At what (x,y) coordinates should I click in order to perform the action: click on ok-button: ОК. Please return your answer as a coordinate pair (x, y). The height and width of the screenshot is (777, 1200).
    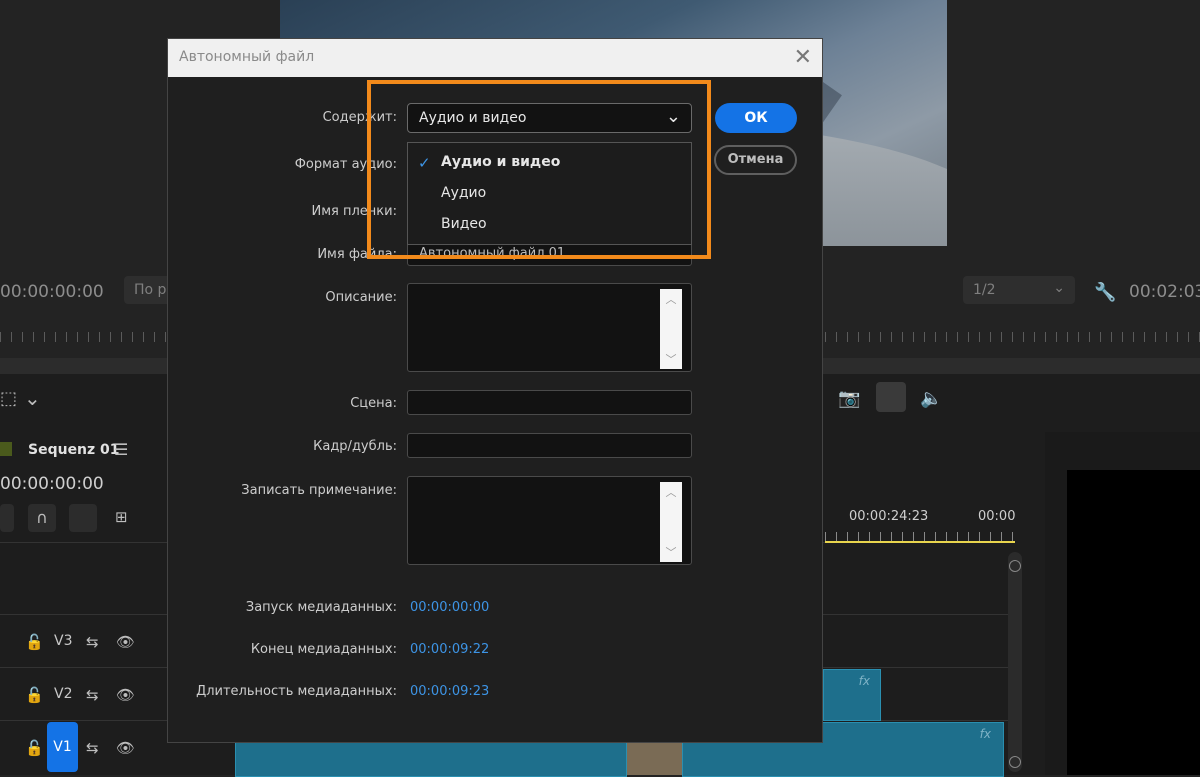
    Looking at the image, I should click on (756, 118).